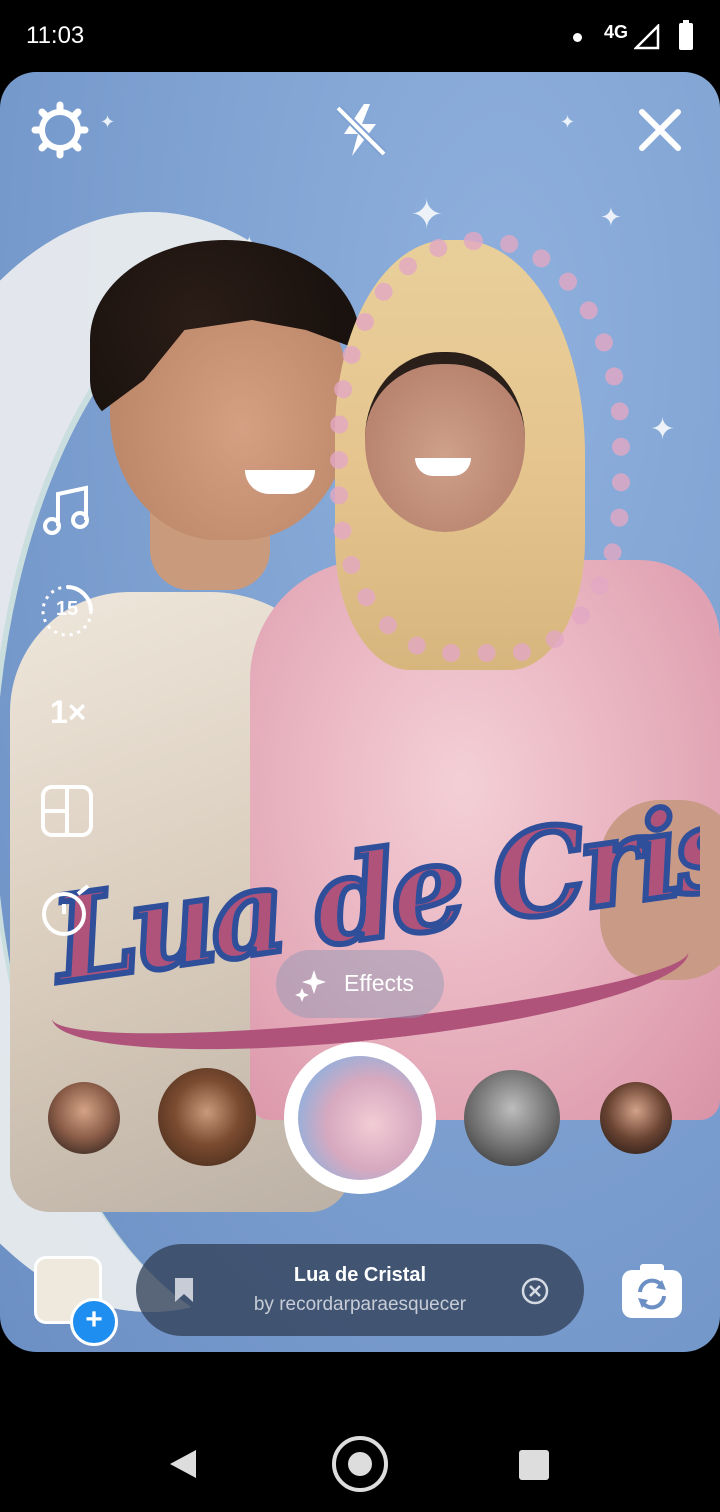 Image resolution: width=720 pixels, height=1512 pixels. I want to click on selected-filter-preview, so click(360, 1118).